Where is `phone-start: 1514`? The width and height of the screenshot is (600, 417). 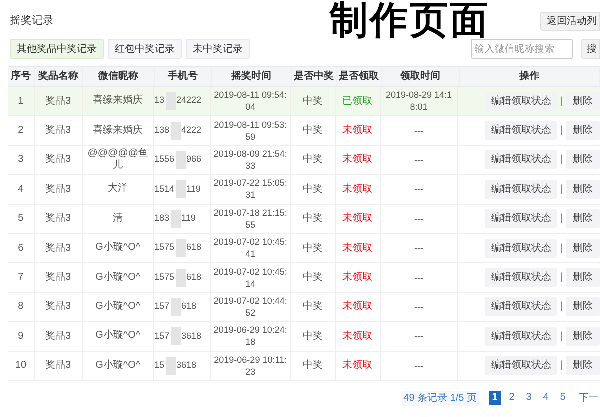
phone-start: 1514 is located at coordinates (164, 189).